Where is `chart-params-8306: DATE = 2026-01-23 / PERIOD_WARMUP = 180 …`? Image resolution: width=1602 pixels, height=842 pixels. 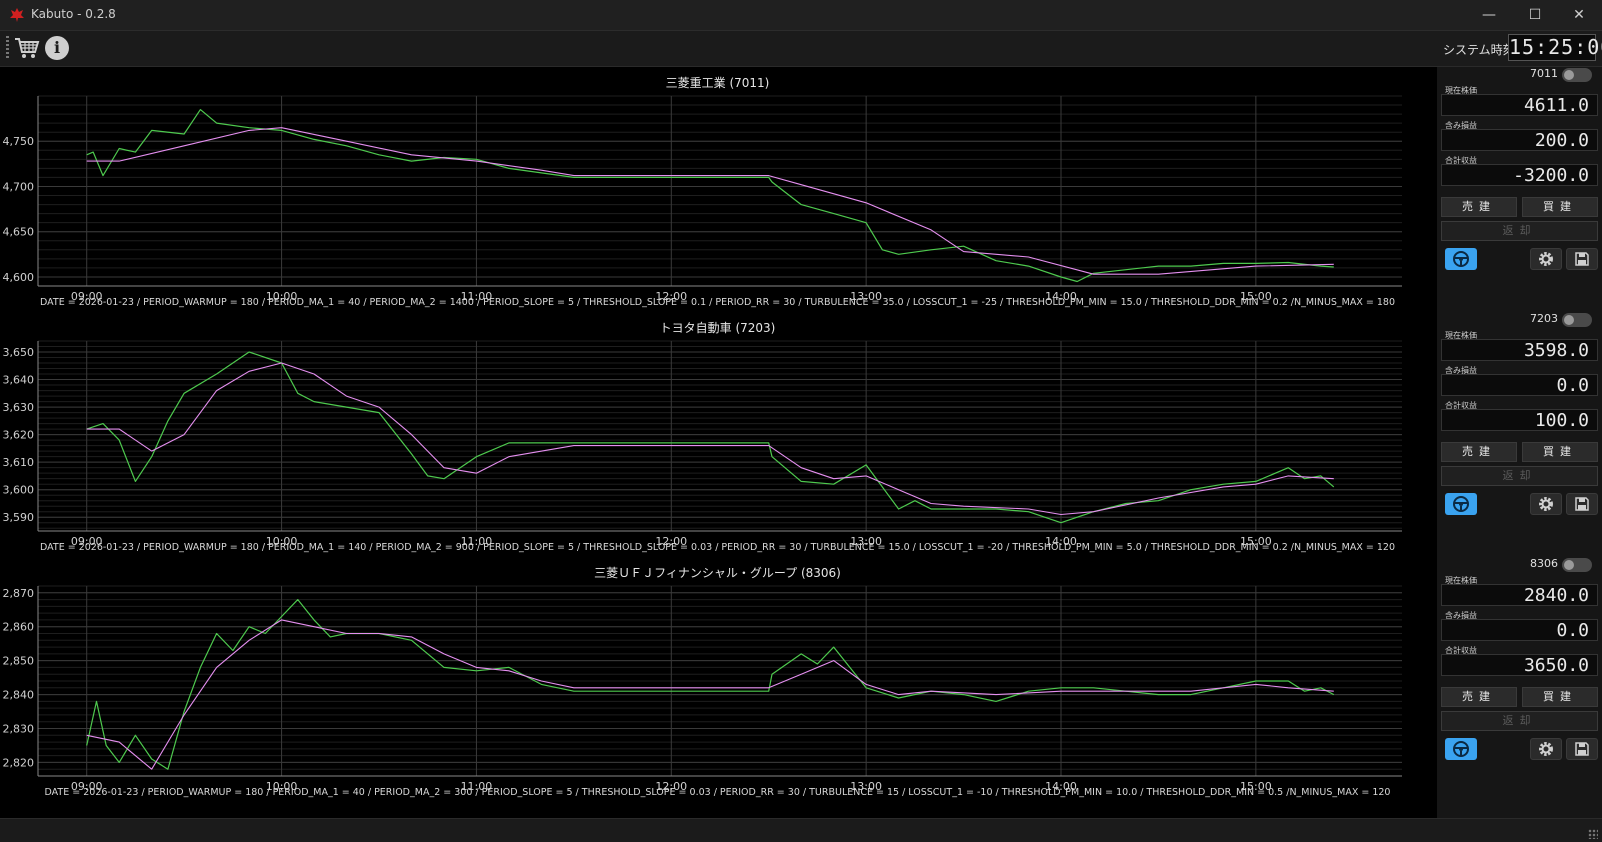
chart-params-8306: DATE = 2026-01-23 / PERIOD_WARMUP = 180 … is located at coordinates (717, 792).